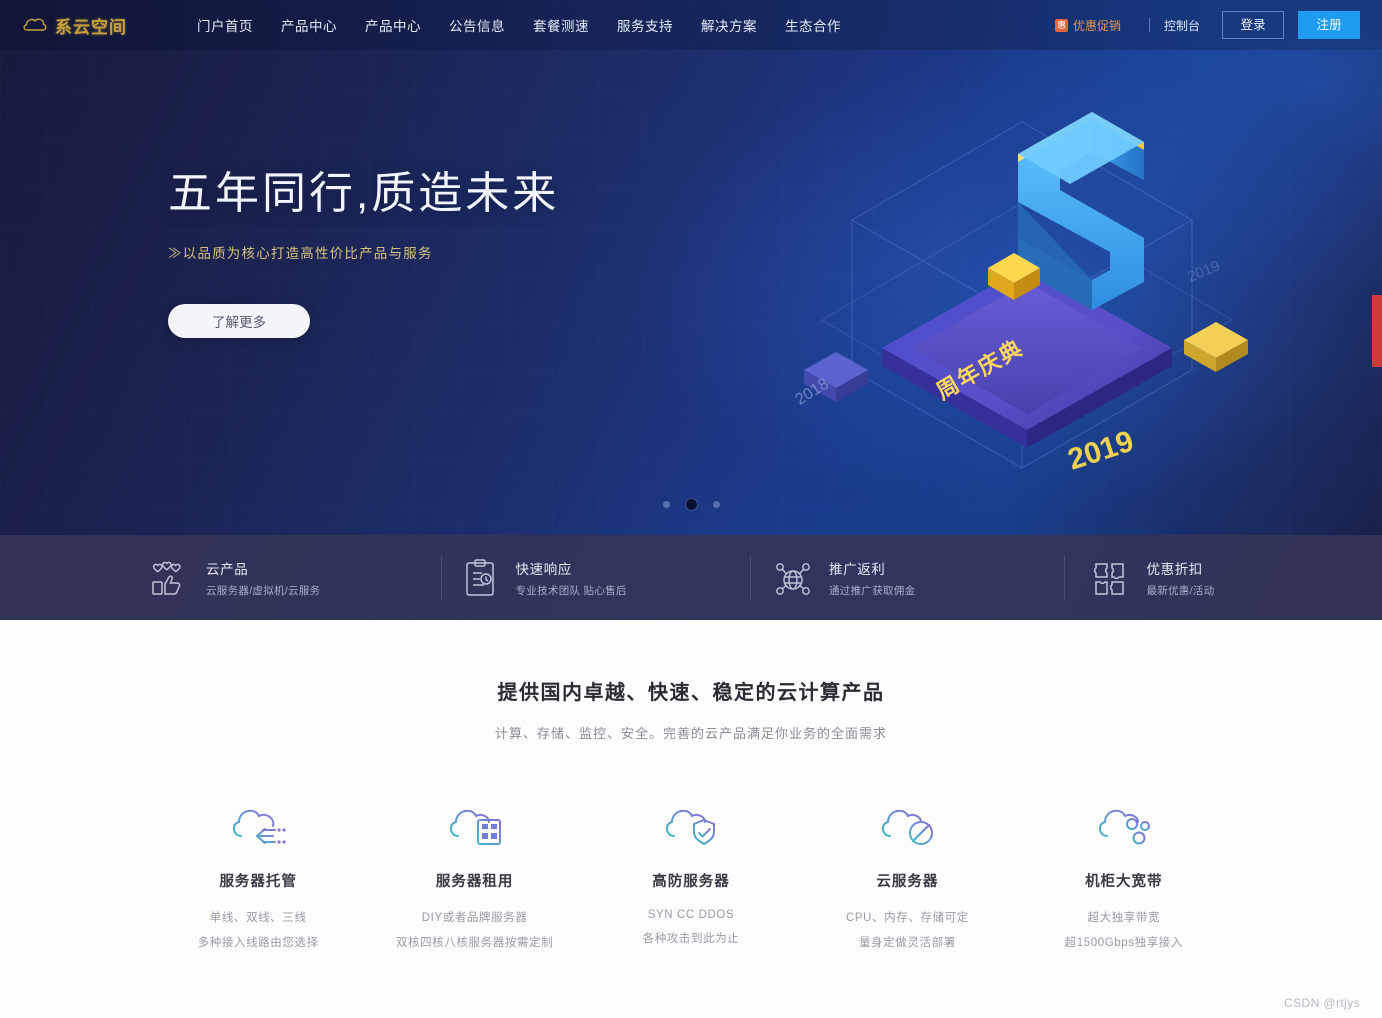 The width and height of the screenshot is (1382, 1018). I want to click on feature-item-cloud-products: 云产品 云服务器/虚拟机/云服务, so click(221, 578).